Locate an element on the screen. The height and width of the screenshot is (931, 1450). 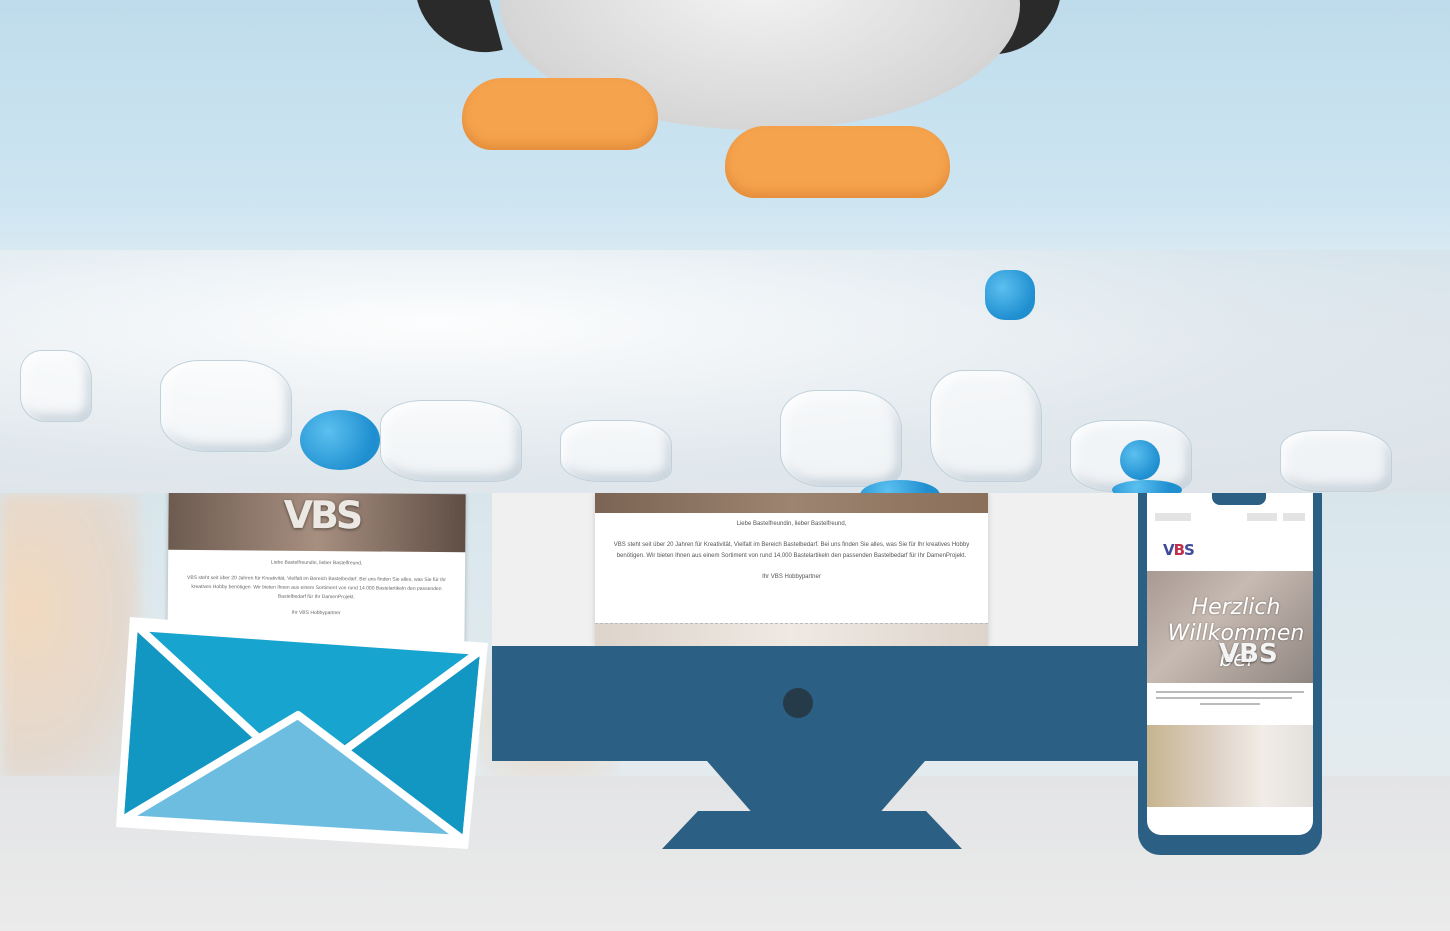
penguin-right-foot is located at coordinates (837, 162).